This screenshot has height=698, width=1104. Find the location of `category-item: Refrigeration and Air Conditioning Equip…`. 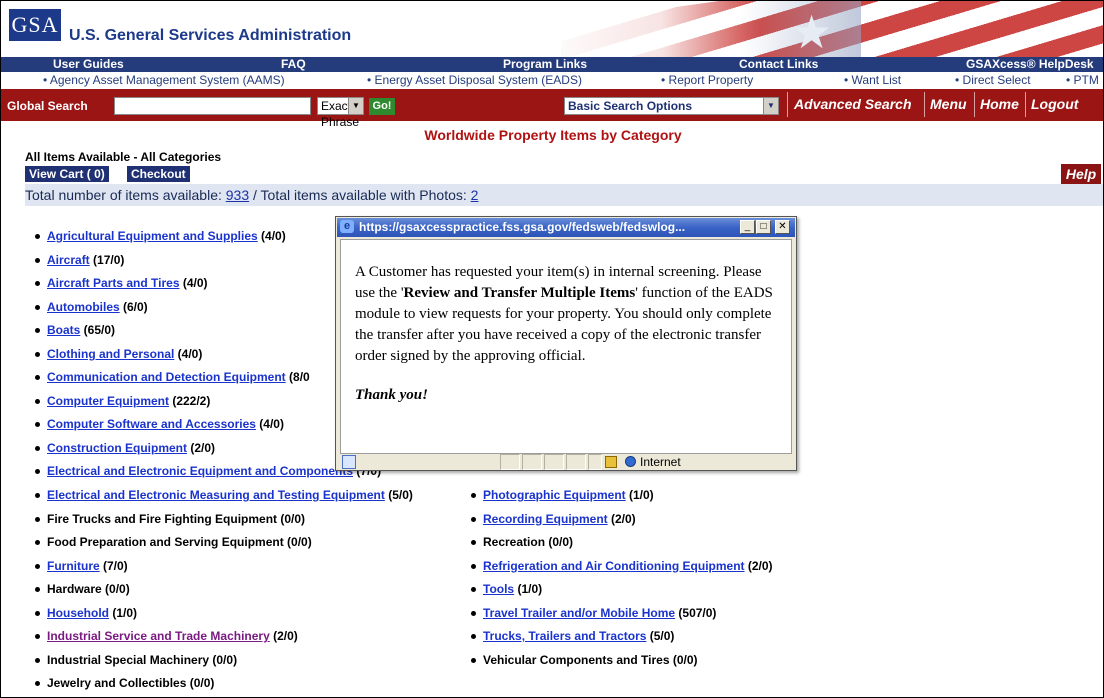

category-item: Refrigeration and Air Conditioning Equip… is located at coordinates (622, 570).